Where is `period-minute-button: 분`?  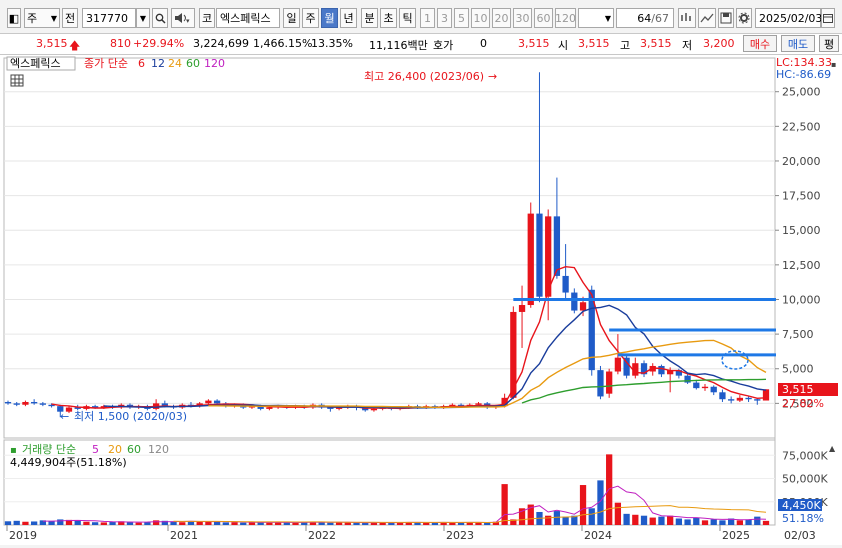
period-minute-button: 분 is located at coordinates (369, 18).